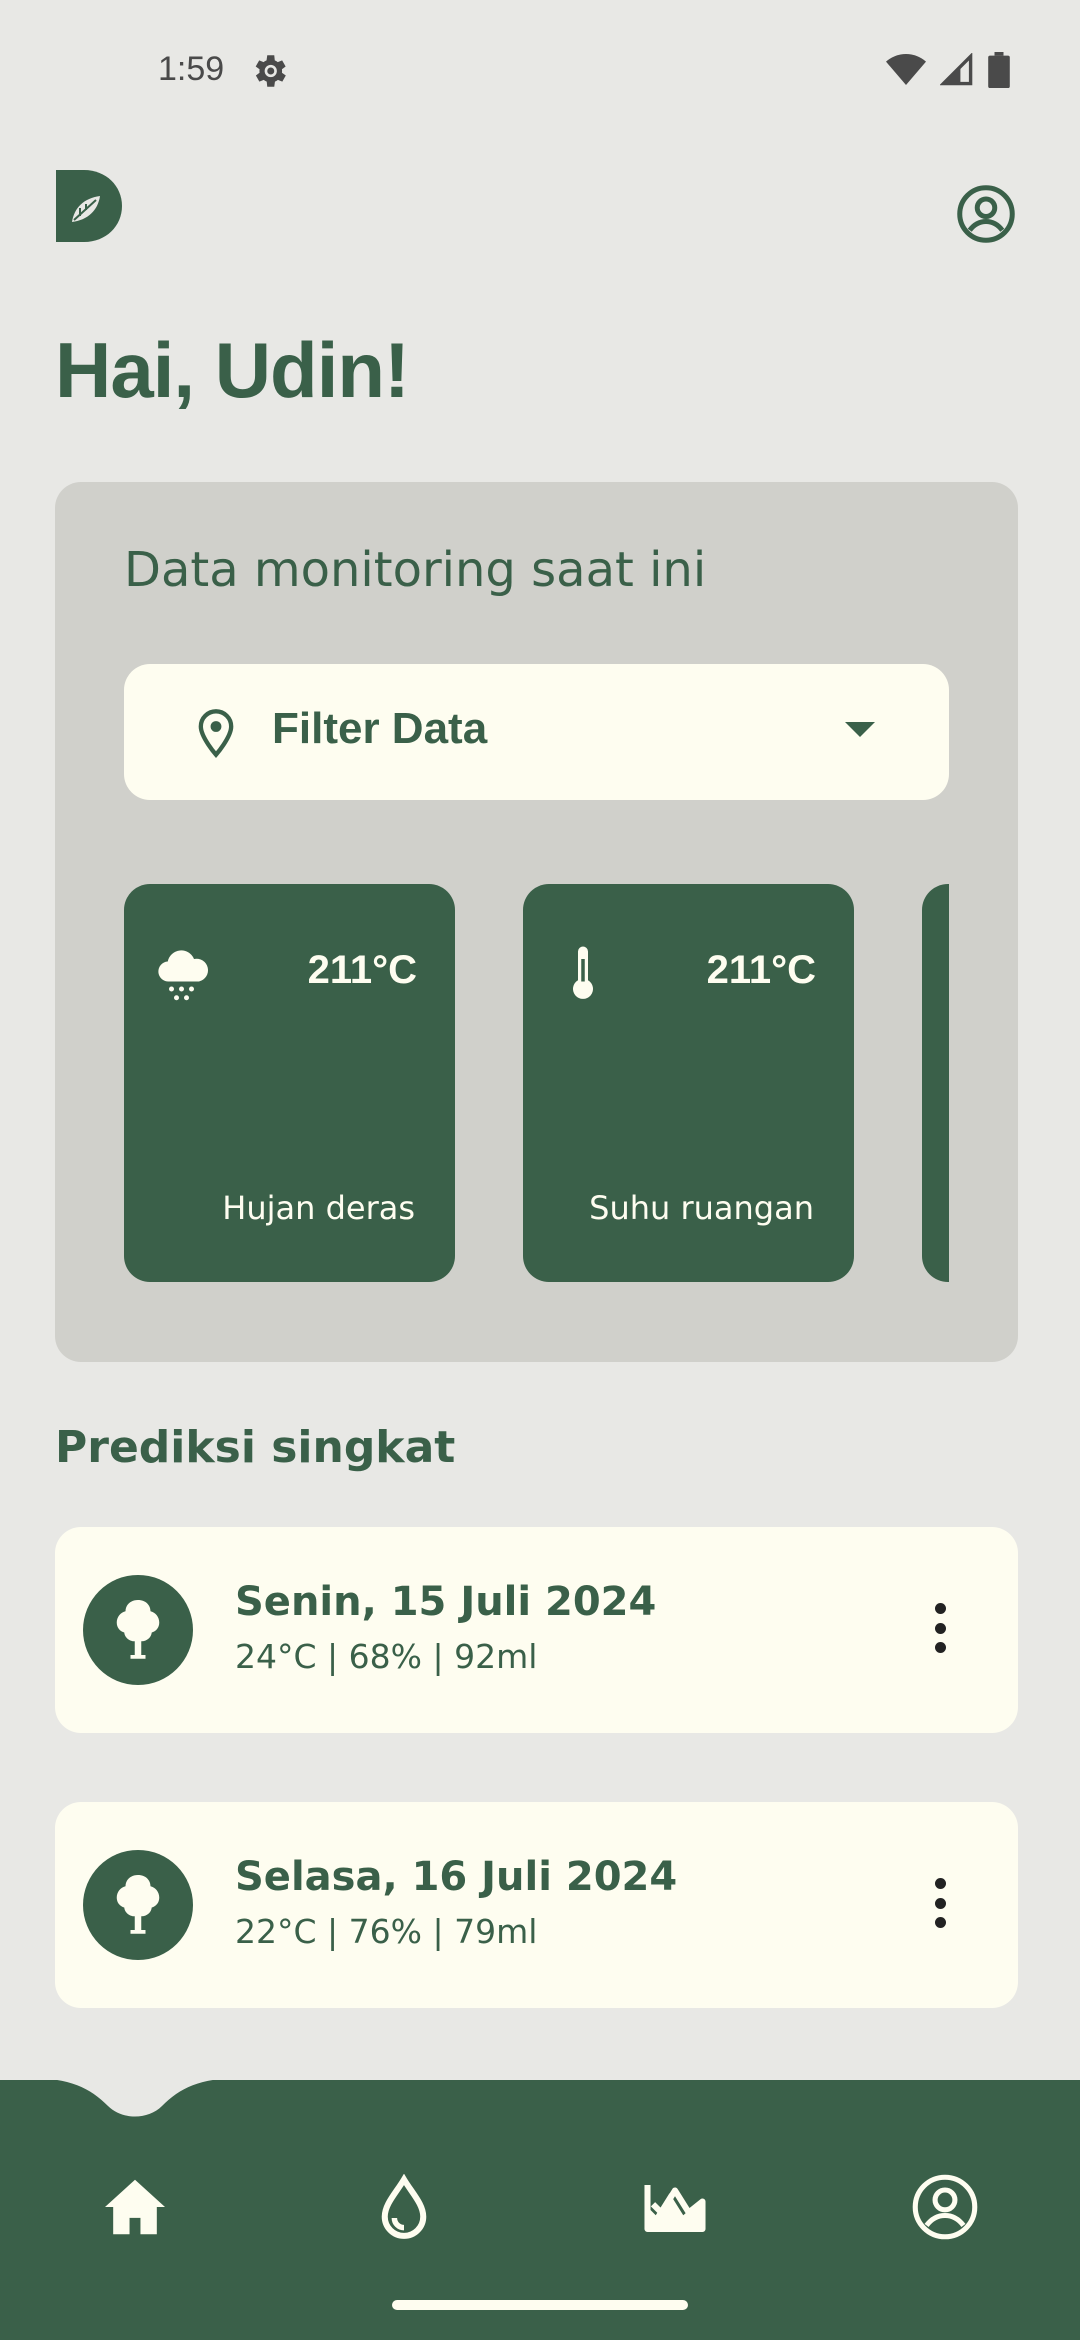 The width and height of the screenshot is (1080, 2340). What do you see at coordinates (289, 1083) in the screenshot?
I see `monitor-card-rain: 211°C Hujan deras` at bounding box center [289, 1083].